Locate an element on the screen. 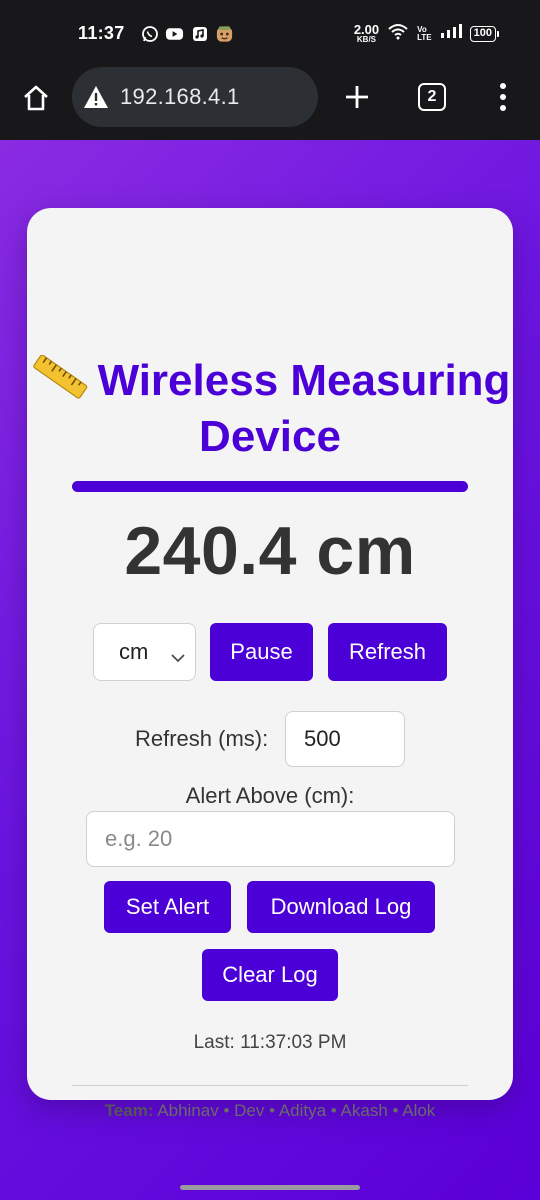 The height and width of the screenshot is (1200, 540). refresh-button: Refresh is located at coordinates (387, 652).